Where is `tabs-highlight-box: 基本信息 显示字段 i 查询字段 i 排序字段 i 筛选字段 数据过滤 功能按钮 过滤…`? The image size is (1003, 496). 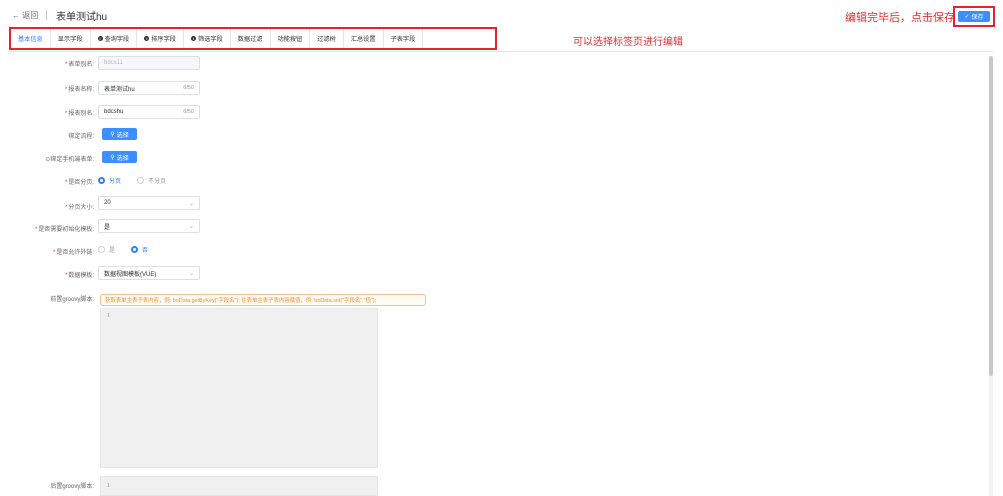
tabs-highlight-box: 基本信息 显示字段 i 查询字段 i 排序字段 i 筛选字段 数据过滤 功能按钮 过滤… is located at coordinates (253, 38).